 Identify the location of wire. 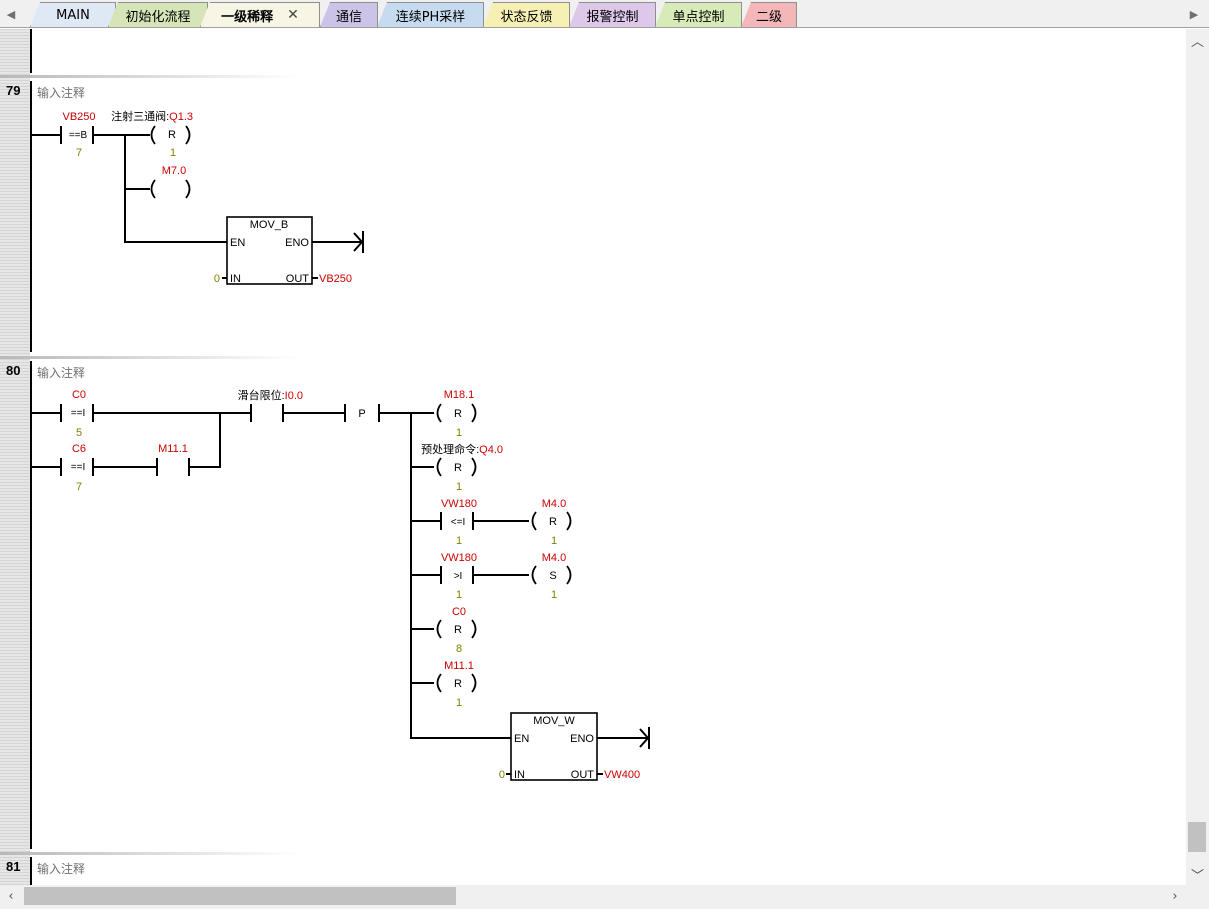
(129, 184).